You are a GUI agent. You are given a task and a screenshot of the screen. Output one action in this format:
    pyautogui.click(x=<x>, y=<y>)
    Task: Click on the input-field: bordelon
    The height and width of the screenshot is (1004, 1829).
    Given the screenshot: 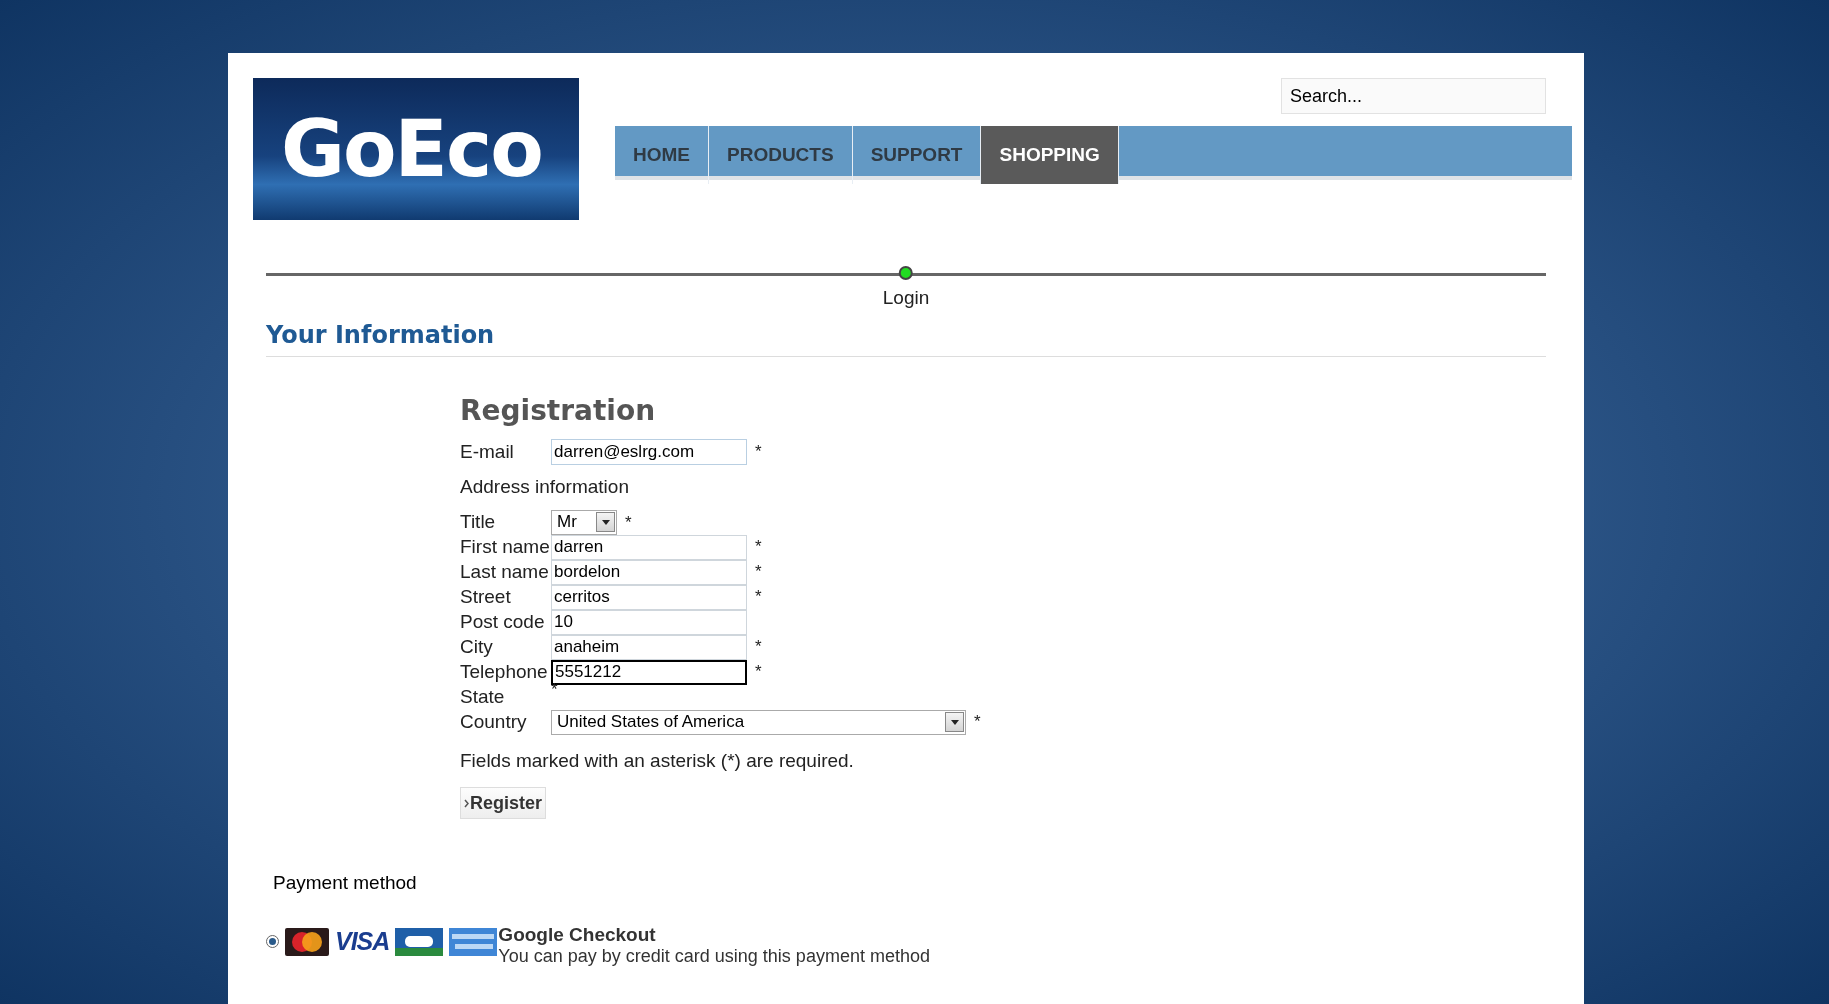 What is the action you would take?
    pyautogui.click(x=649, y=572)
    